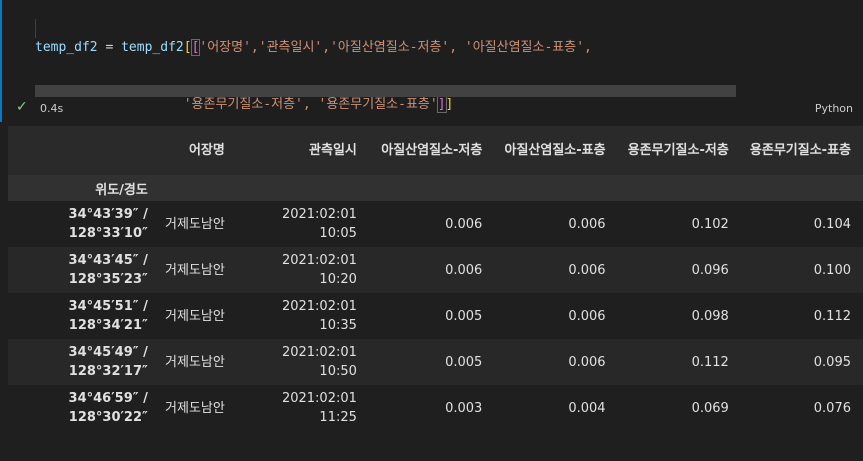 The image size is (863, 461). Describe the element at coordinates (206, 150) in the screenshot. I see `column-header: 어장명` at that location.